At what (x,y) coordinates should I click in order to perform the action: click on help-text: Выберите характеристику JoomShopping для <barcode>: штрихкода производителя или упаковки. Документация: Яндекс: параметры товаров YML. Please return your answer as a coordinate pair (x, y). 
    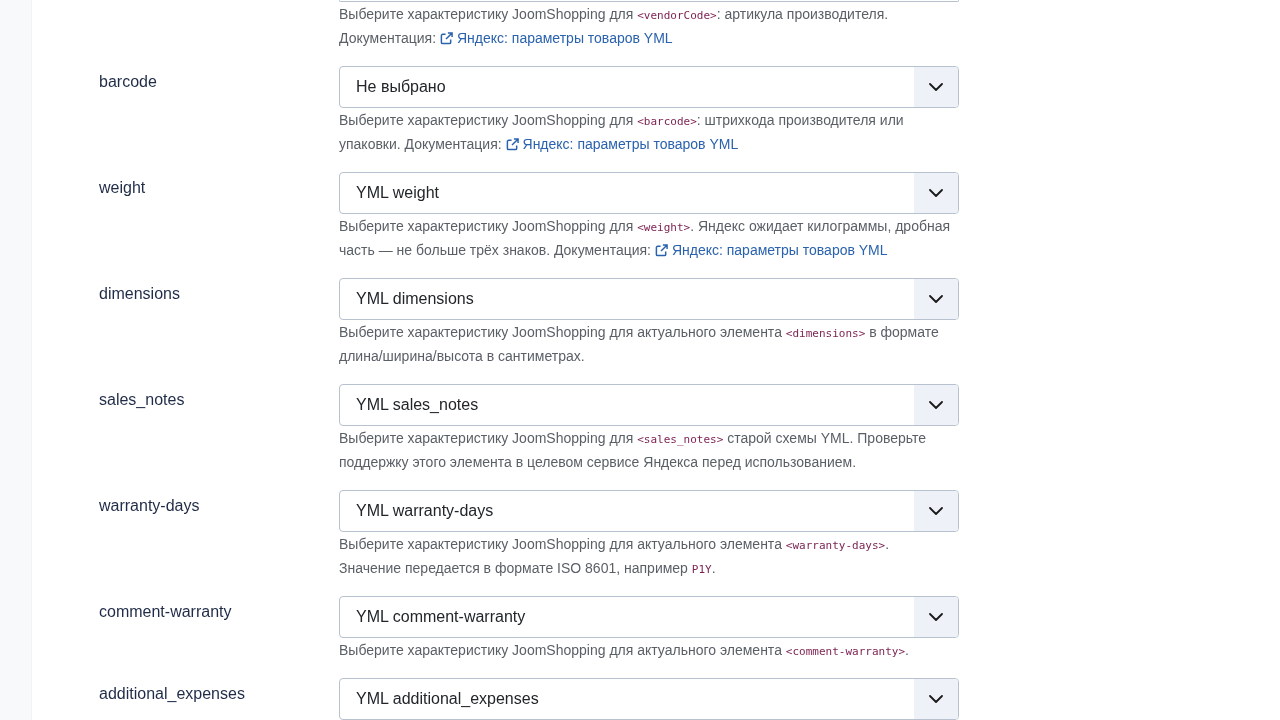
    Looking at the image, I should click on (622, 132).